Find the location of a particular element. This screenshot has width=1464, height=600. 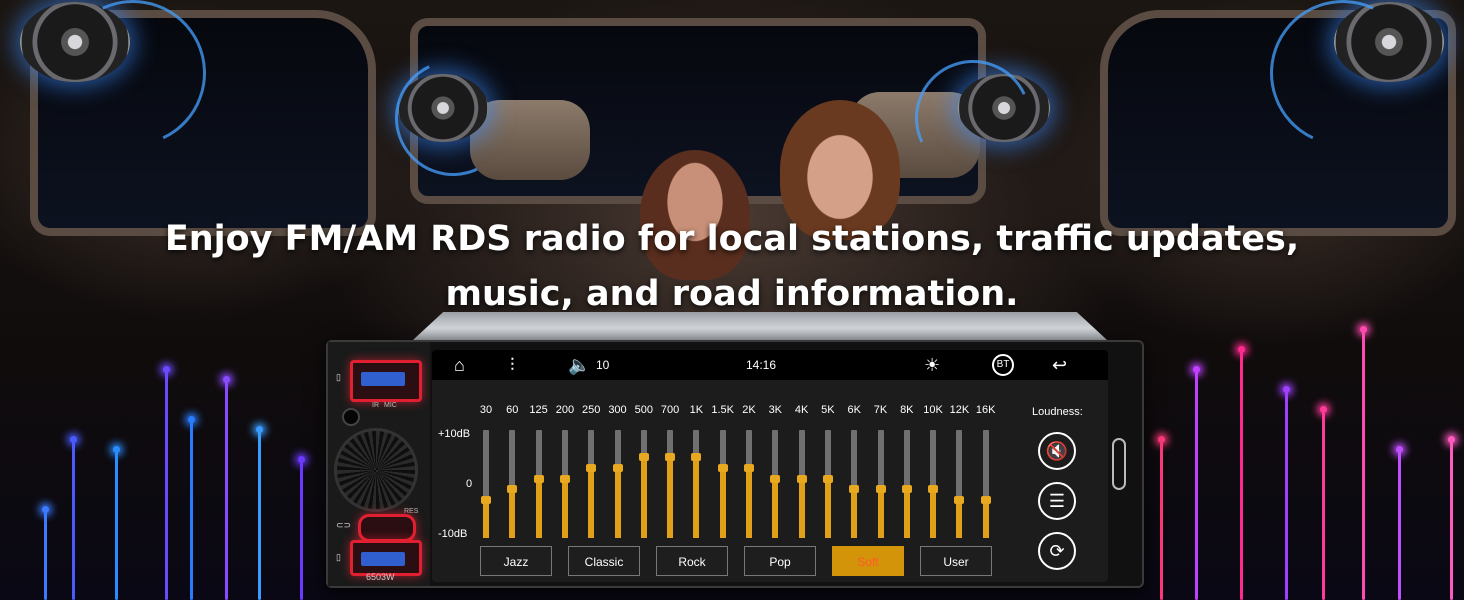

eq-slider-1K is located at coordinates (696, 484).